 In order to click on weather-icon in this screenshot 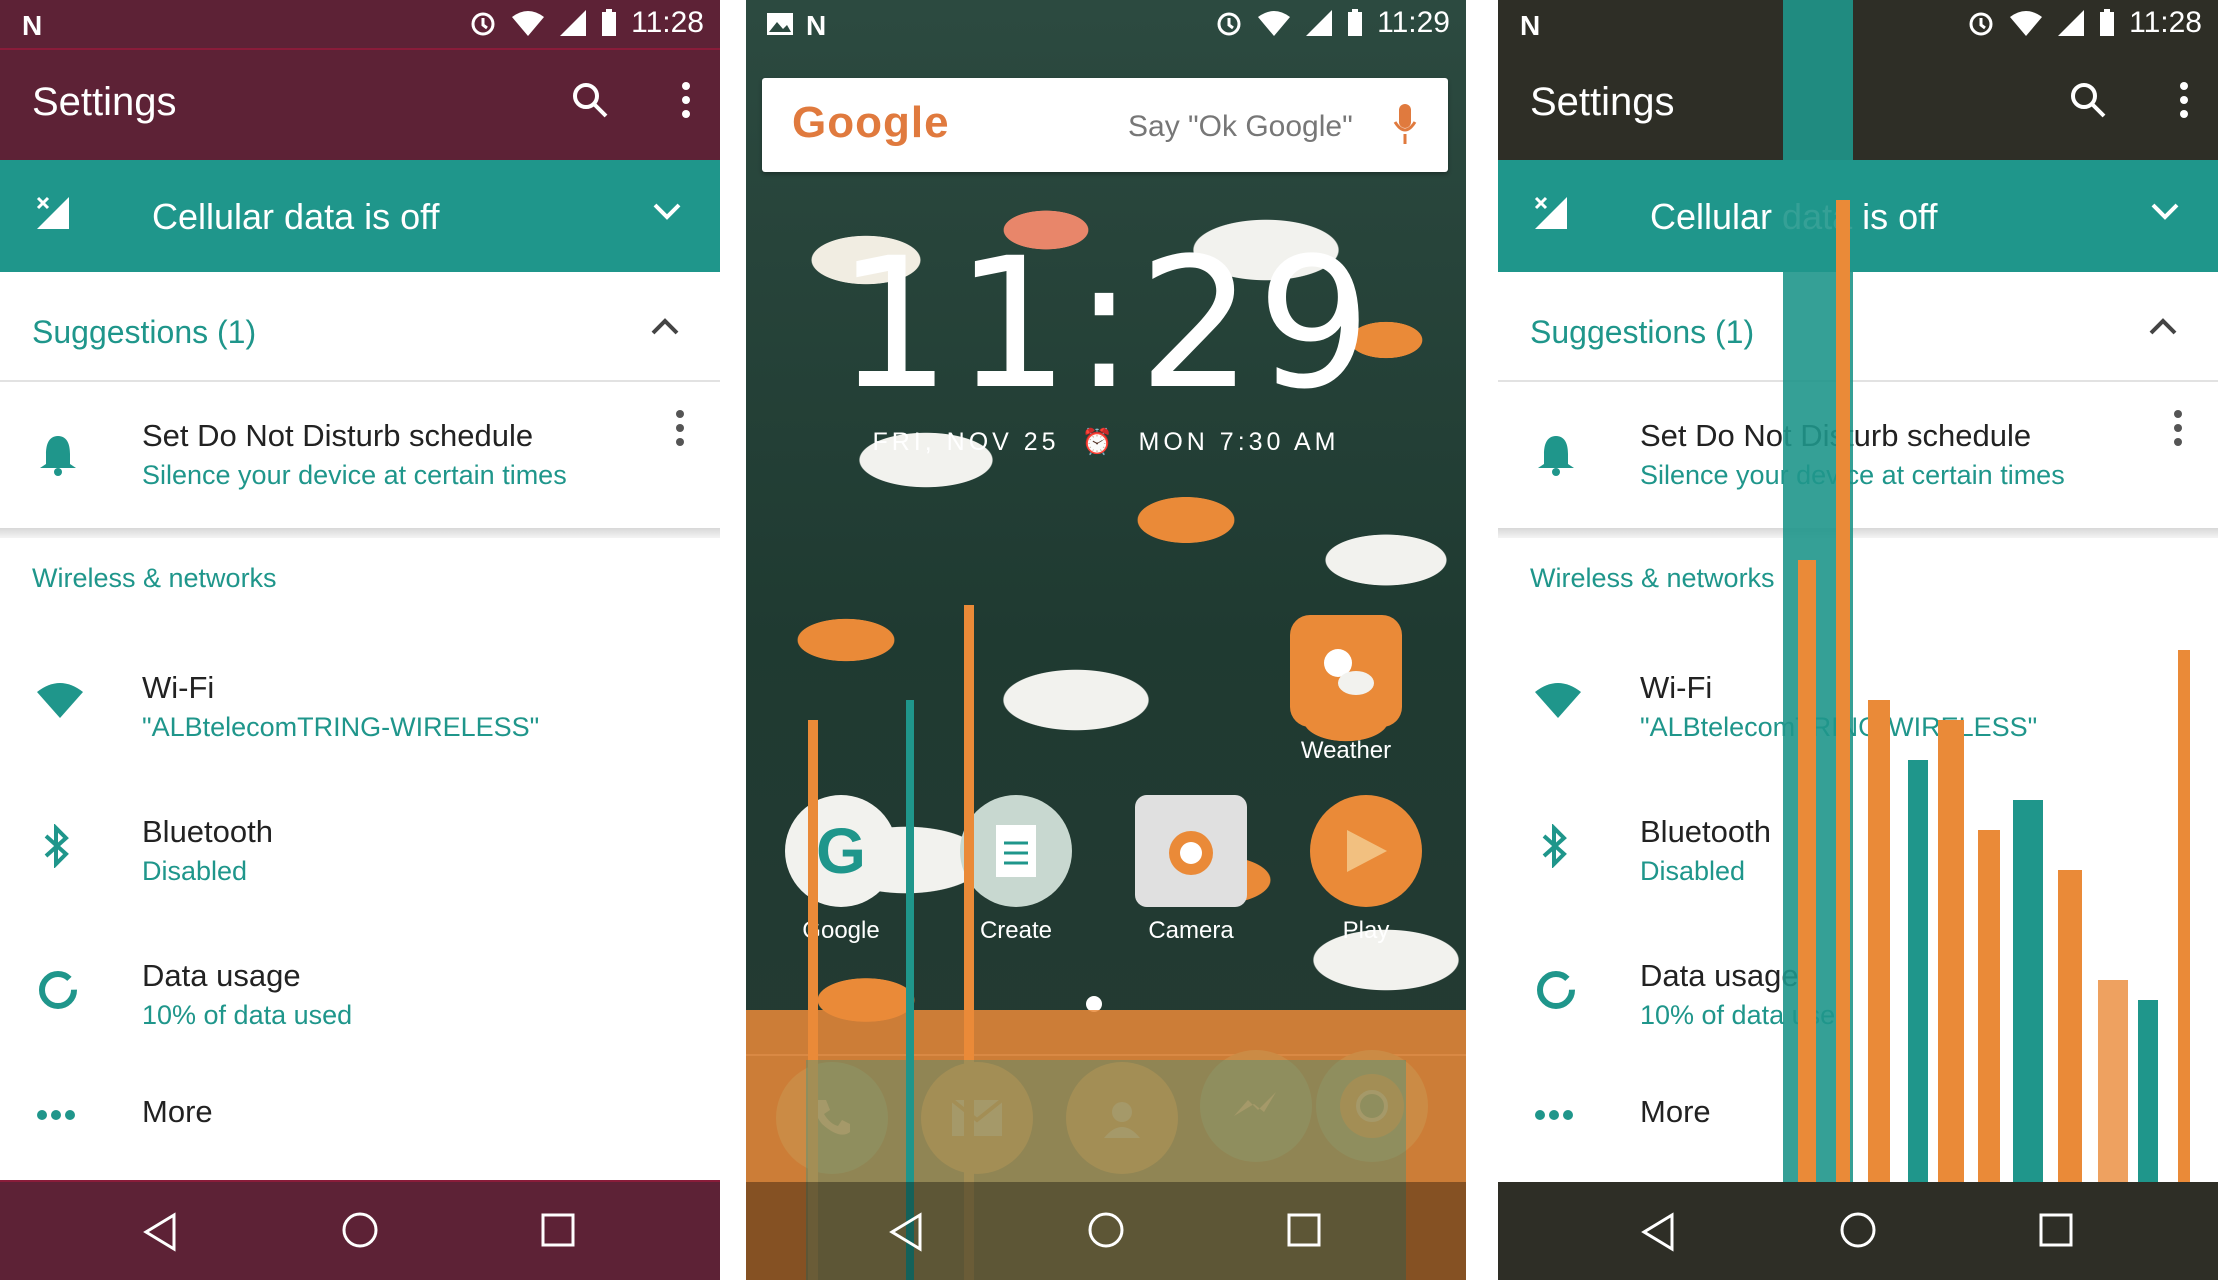, I will do `click(1346, 671)`.